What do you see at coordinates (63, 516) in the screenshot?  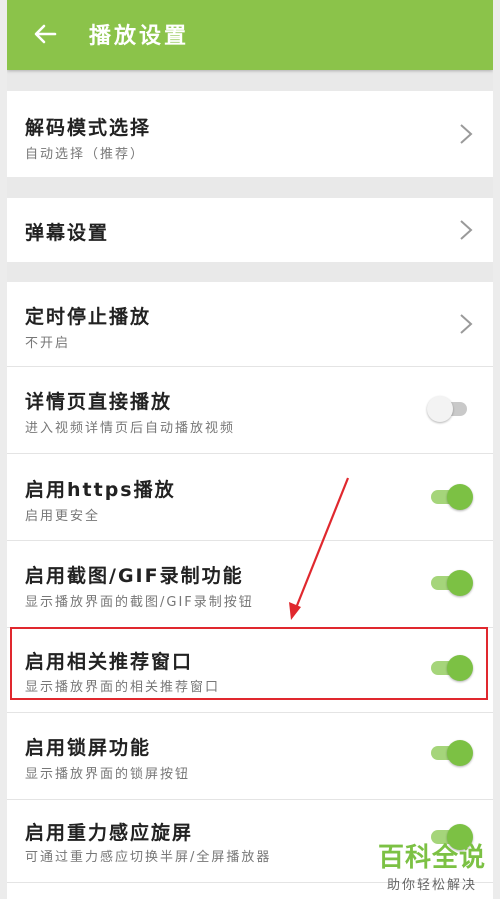 I see `setting-subtitle: 启用更安全` at bounding box center [63, 516].